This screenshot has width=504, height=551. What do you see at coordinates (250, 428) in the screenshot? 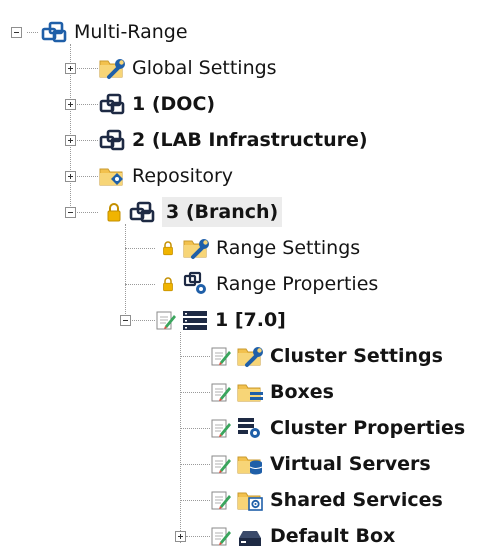
I see `cluster-properties-icon` at bounding box center [250, 428].